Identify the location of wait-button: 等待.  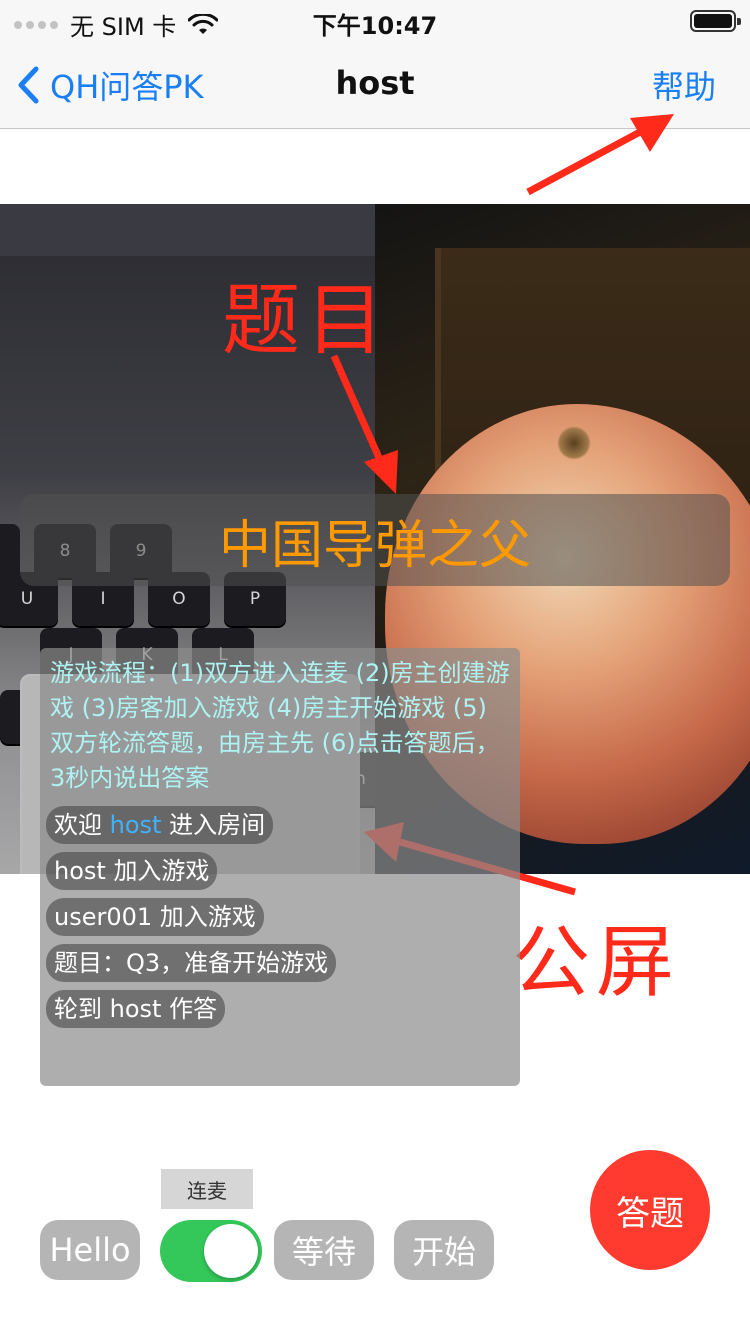
(324, 1250).